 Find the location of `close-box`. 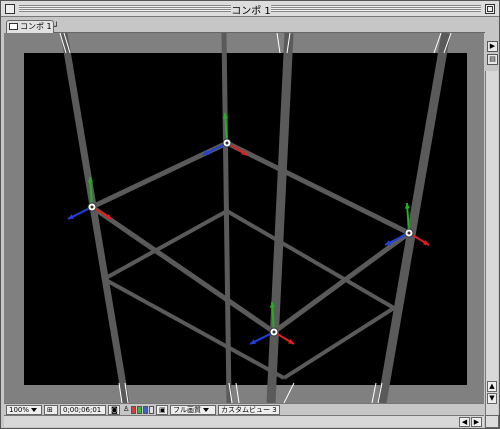

close-box is located at coordinates (10, 9).